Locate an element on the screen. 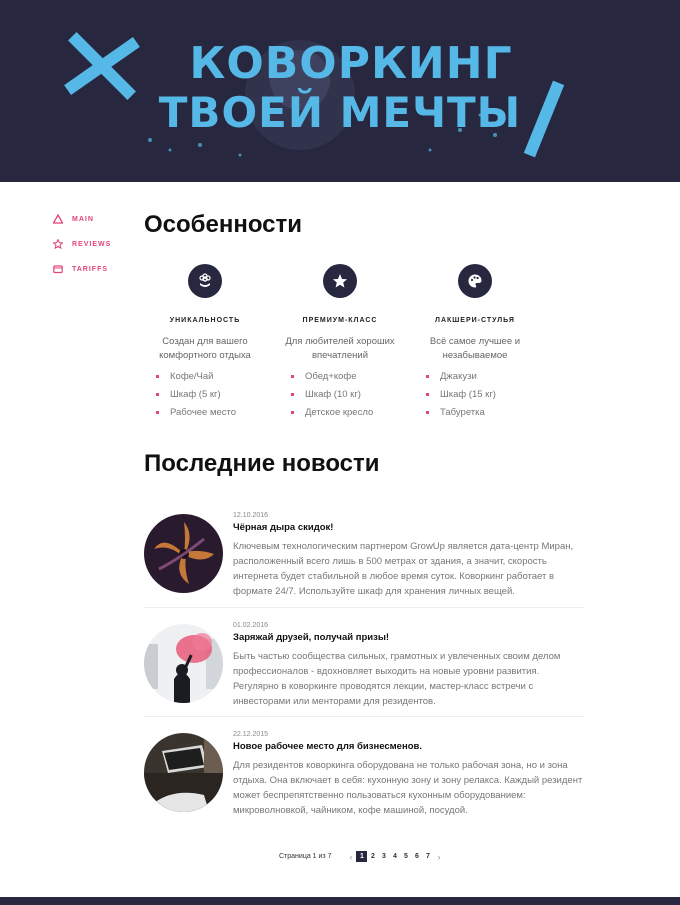 This screenshot has height=905, width=680. sidebar-item-label: main is located at coordinates (83, 219).